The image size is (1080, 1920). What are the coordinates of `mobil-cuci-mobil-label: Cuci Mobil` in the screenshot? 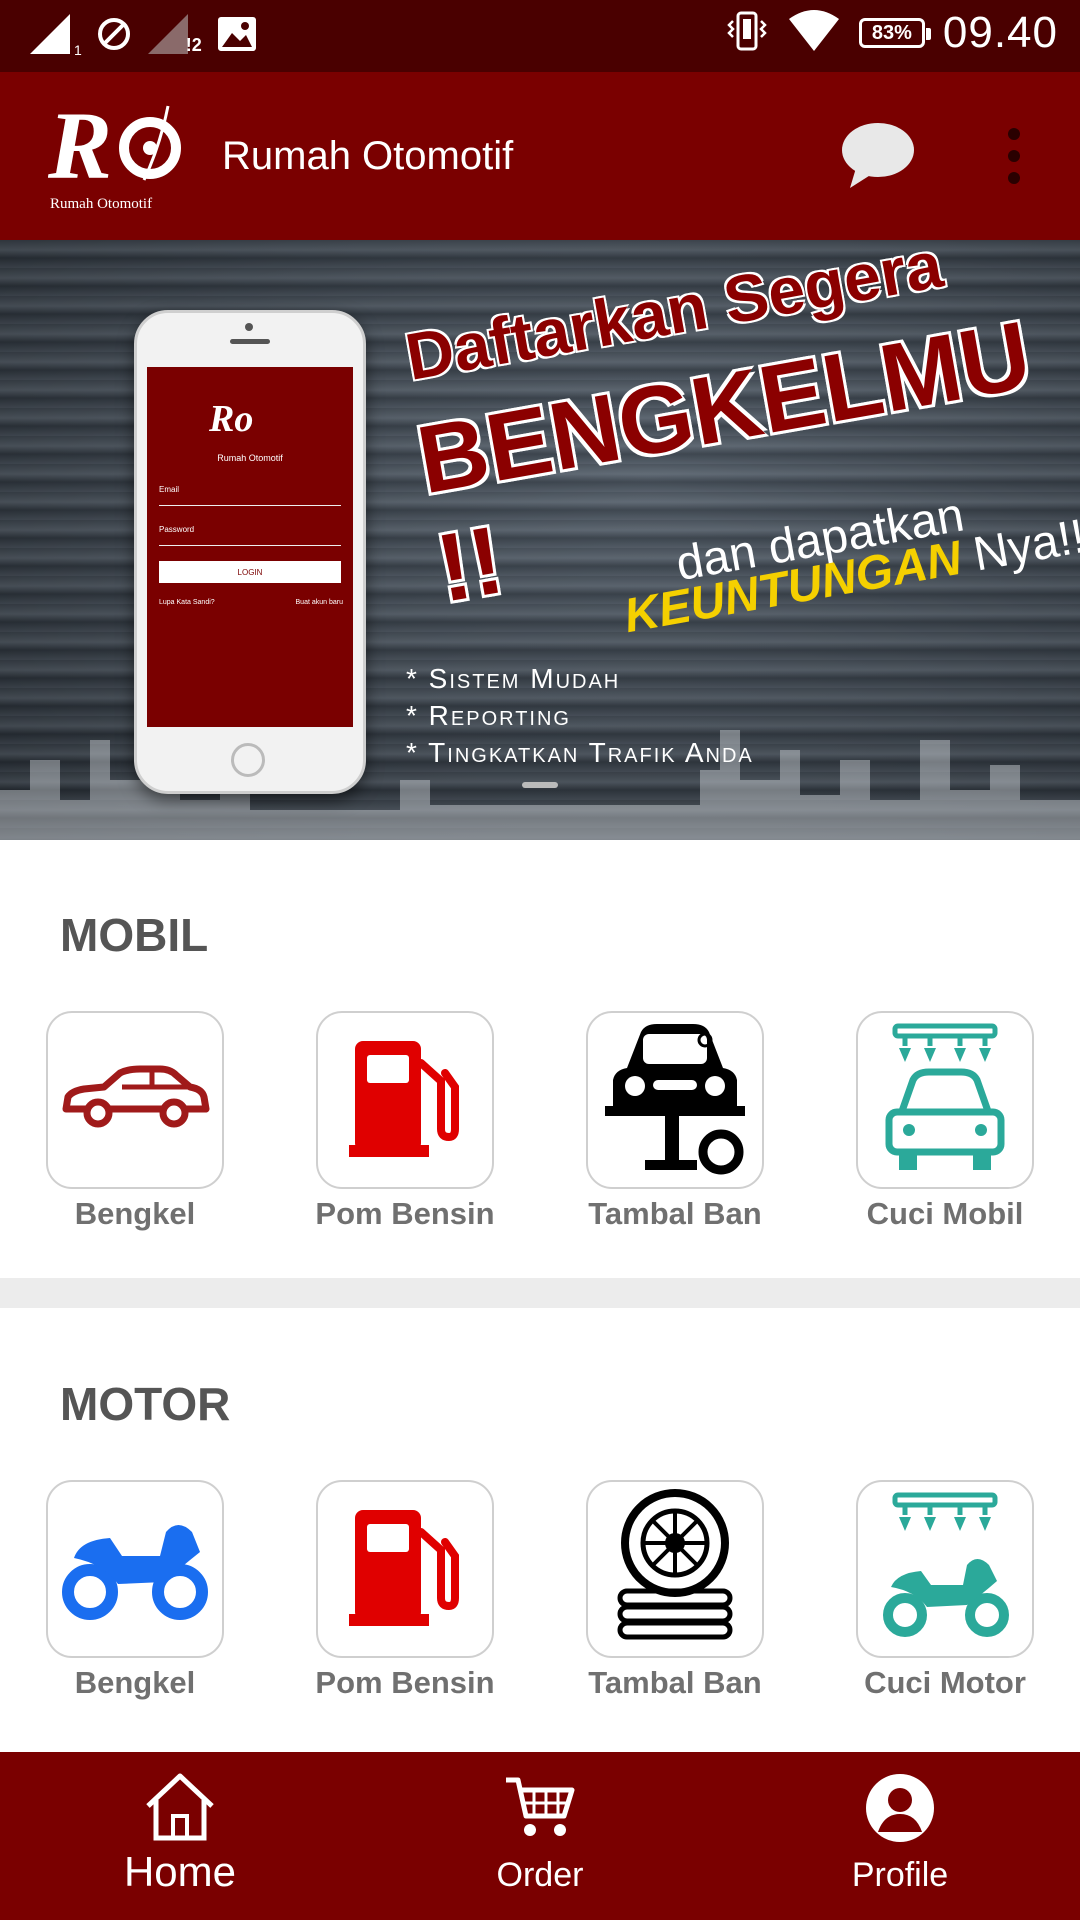 It's located at (945, 1213).